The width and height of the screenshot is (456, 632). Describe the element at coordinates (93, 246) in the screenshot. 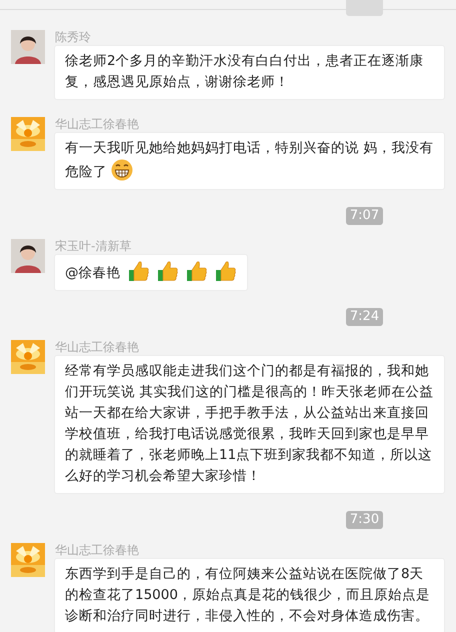

I see `sender-name: 宋玉叶-清新草` at that location.